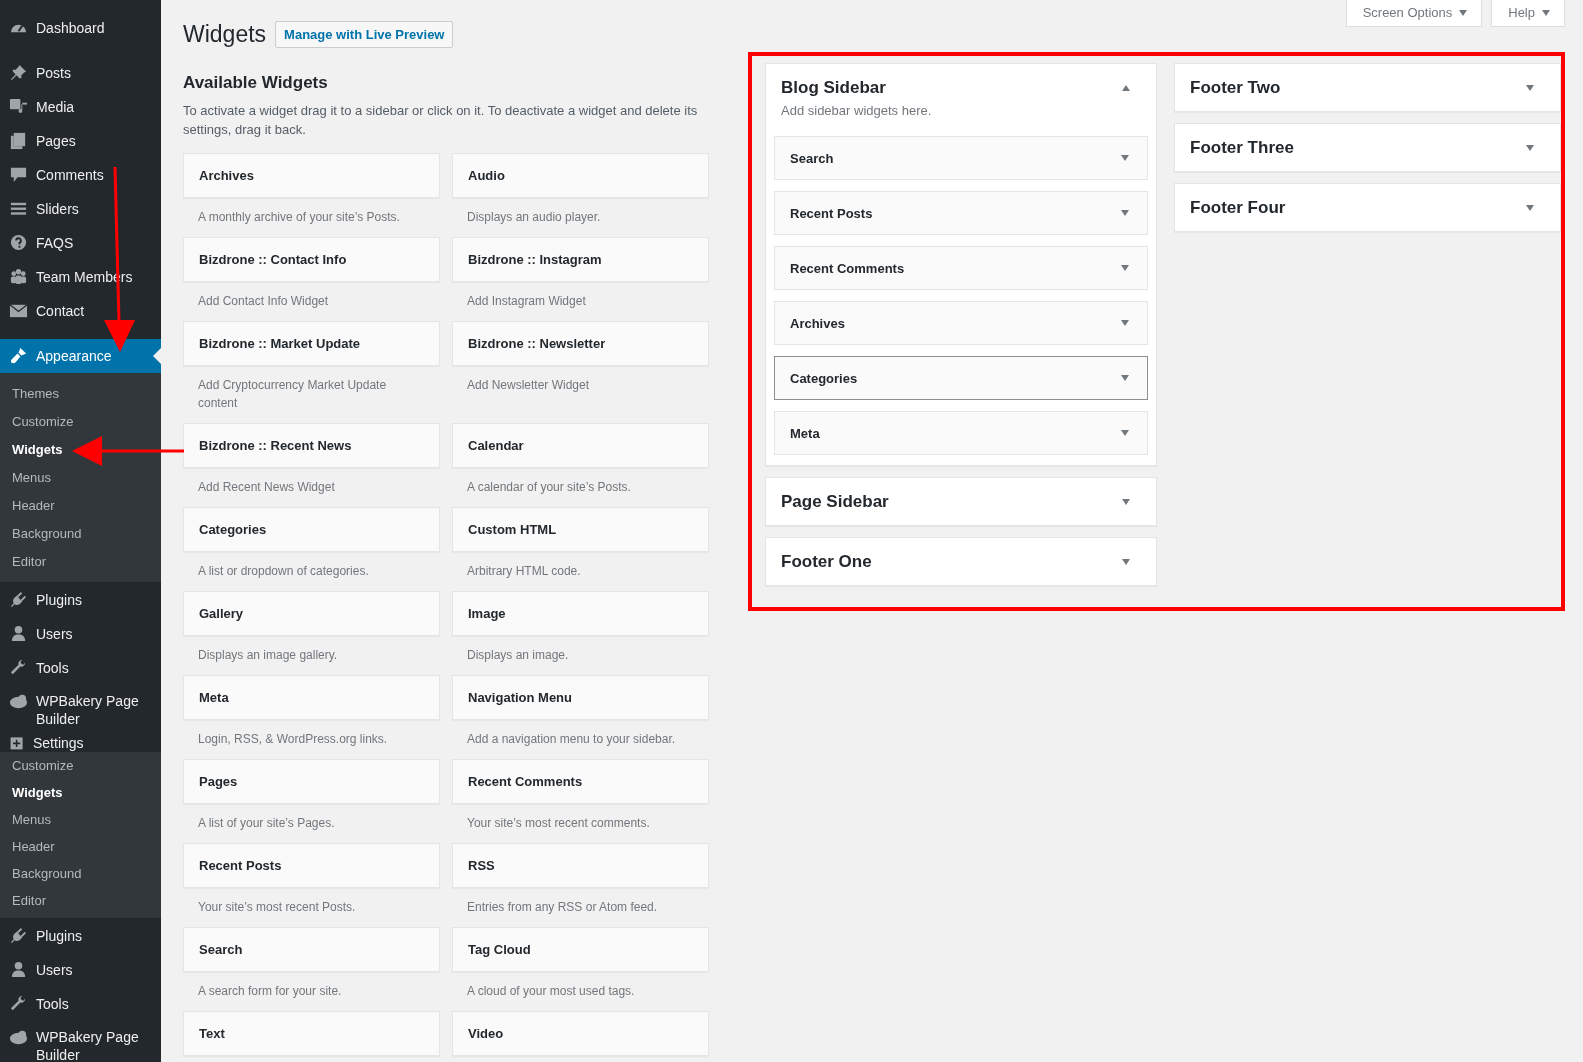  I want to click on sidebar-widget: Recent Posts, so click(961, 213).